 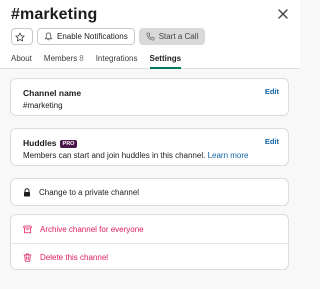 What do you see at coordinates (27, 229) in the screenshot?
I see `archive-icon` at bounding box center [27, 229].